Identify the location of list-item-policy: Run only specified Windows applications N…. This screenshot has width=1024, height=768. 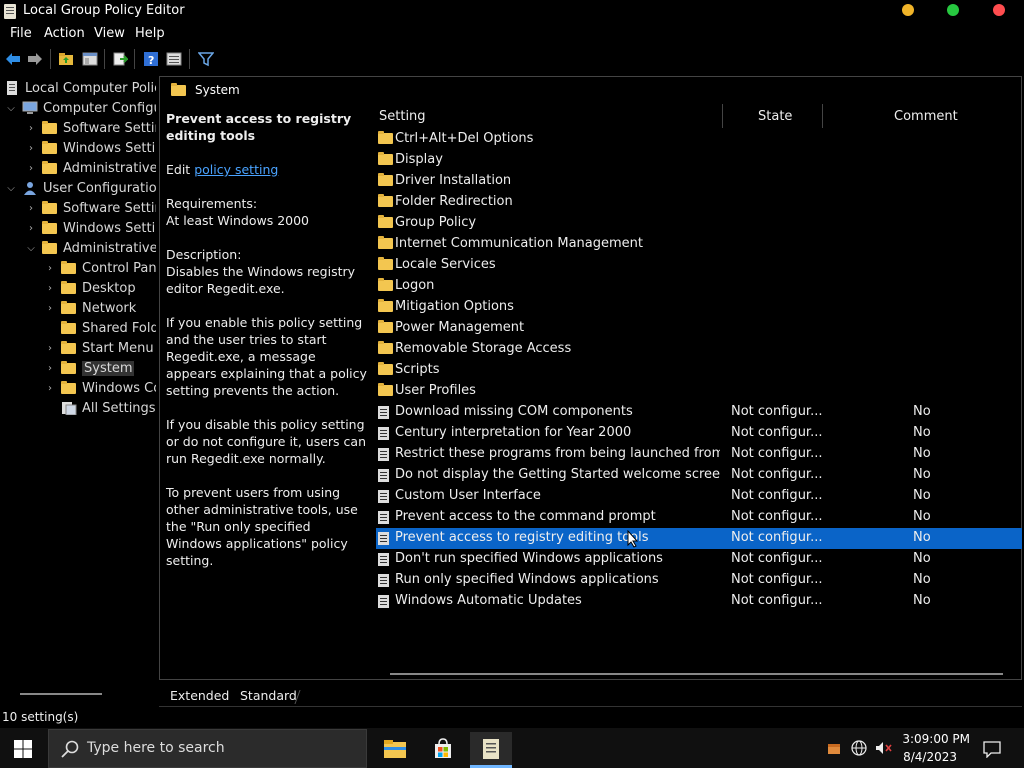
(699, 580).